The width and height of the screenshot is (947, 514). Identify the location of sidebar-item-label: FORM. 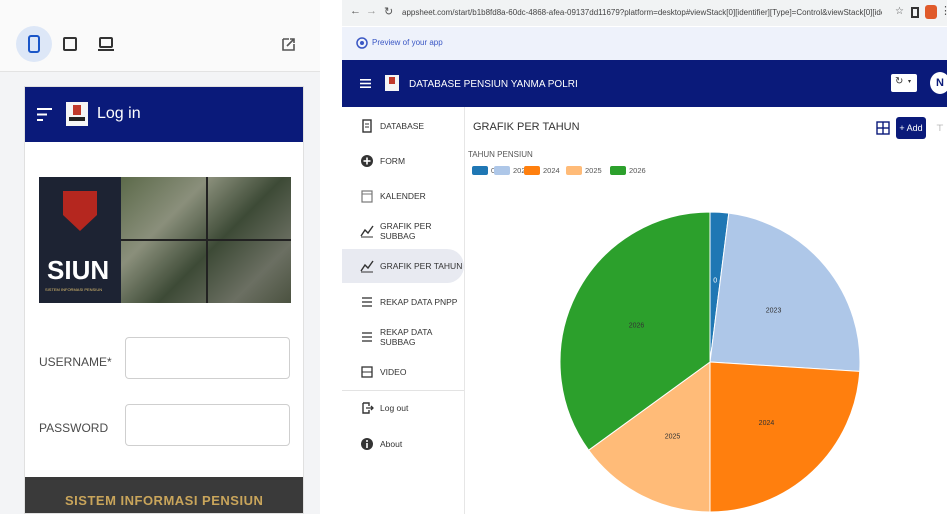
(393, 161).